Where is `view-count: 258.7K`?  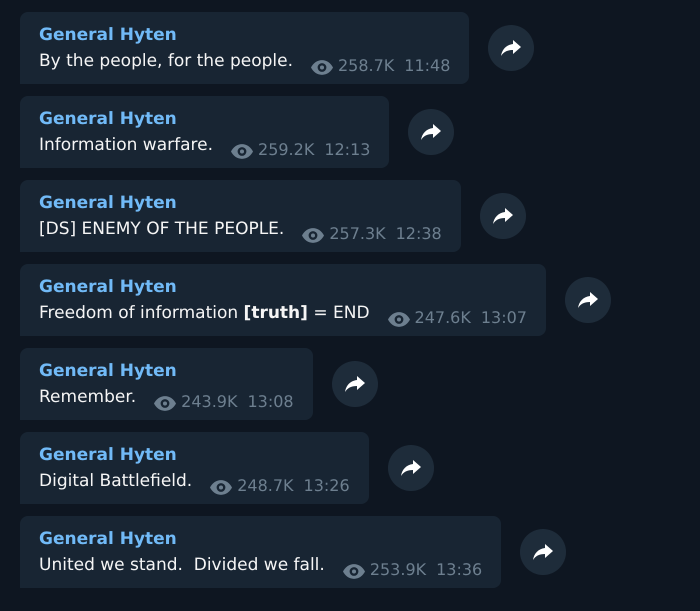 view-count: 258.7K is located at coordinates (366, 66).